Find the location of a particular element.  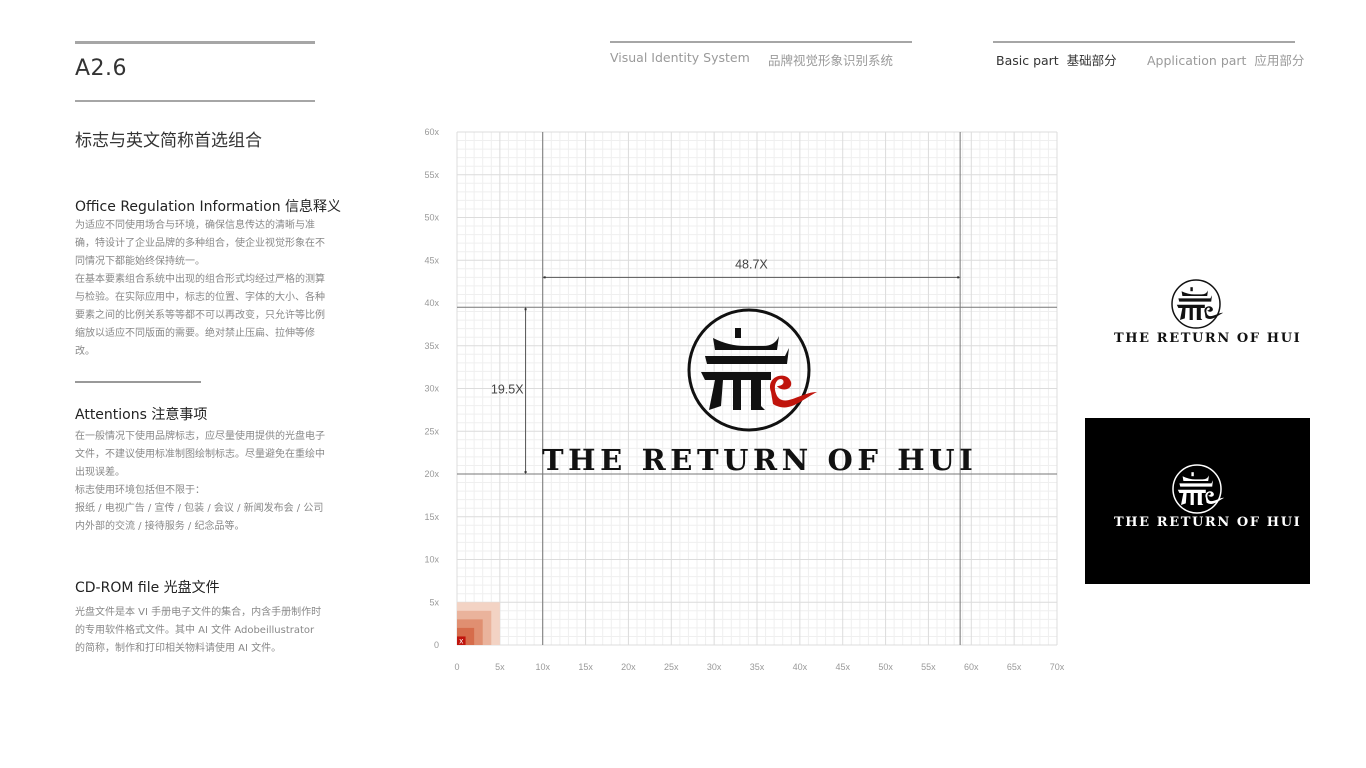

x-tick-label: 0 is located at coordinates (456, 667).